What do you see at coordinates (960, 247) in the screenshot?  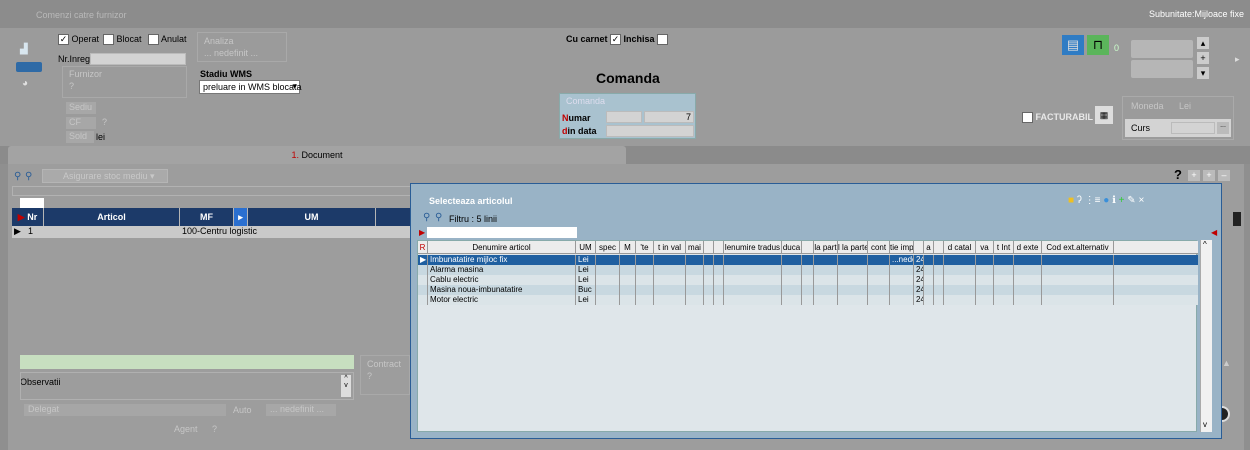 I see `grid-col-19: d catal` at bounding box center [960, 247].